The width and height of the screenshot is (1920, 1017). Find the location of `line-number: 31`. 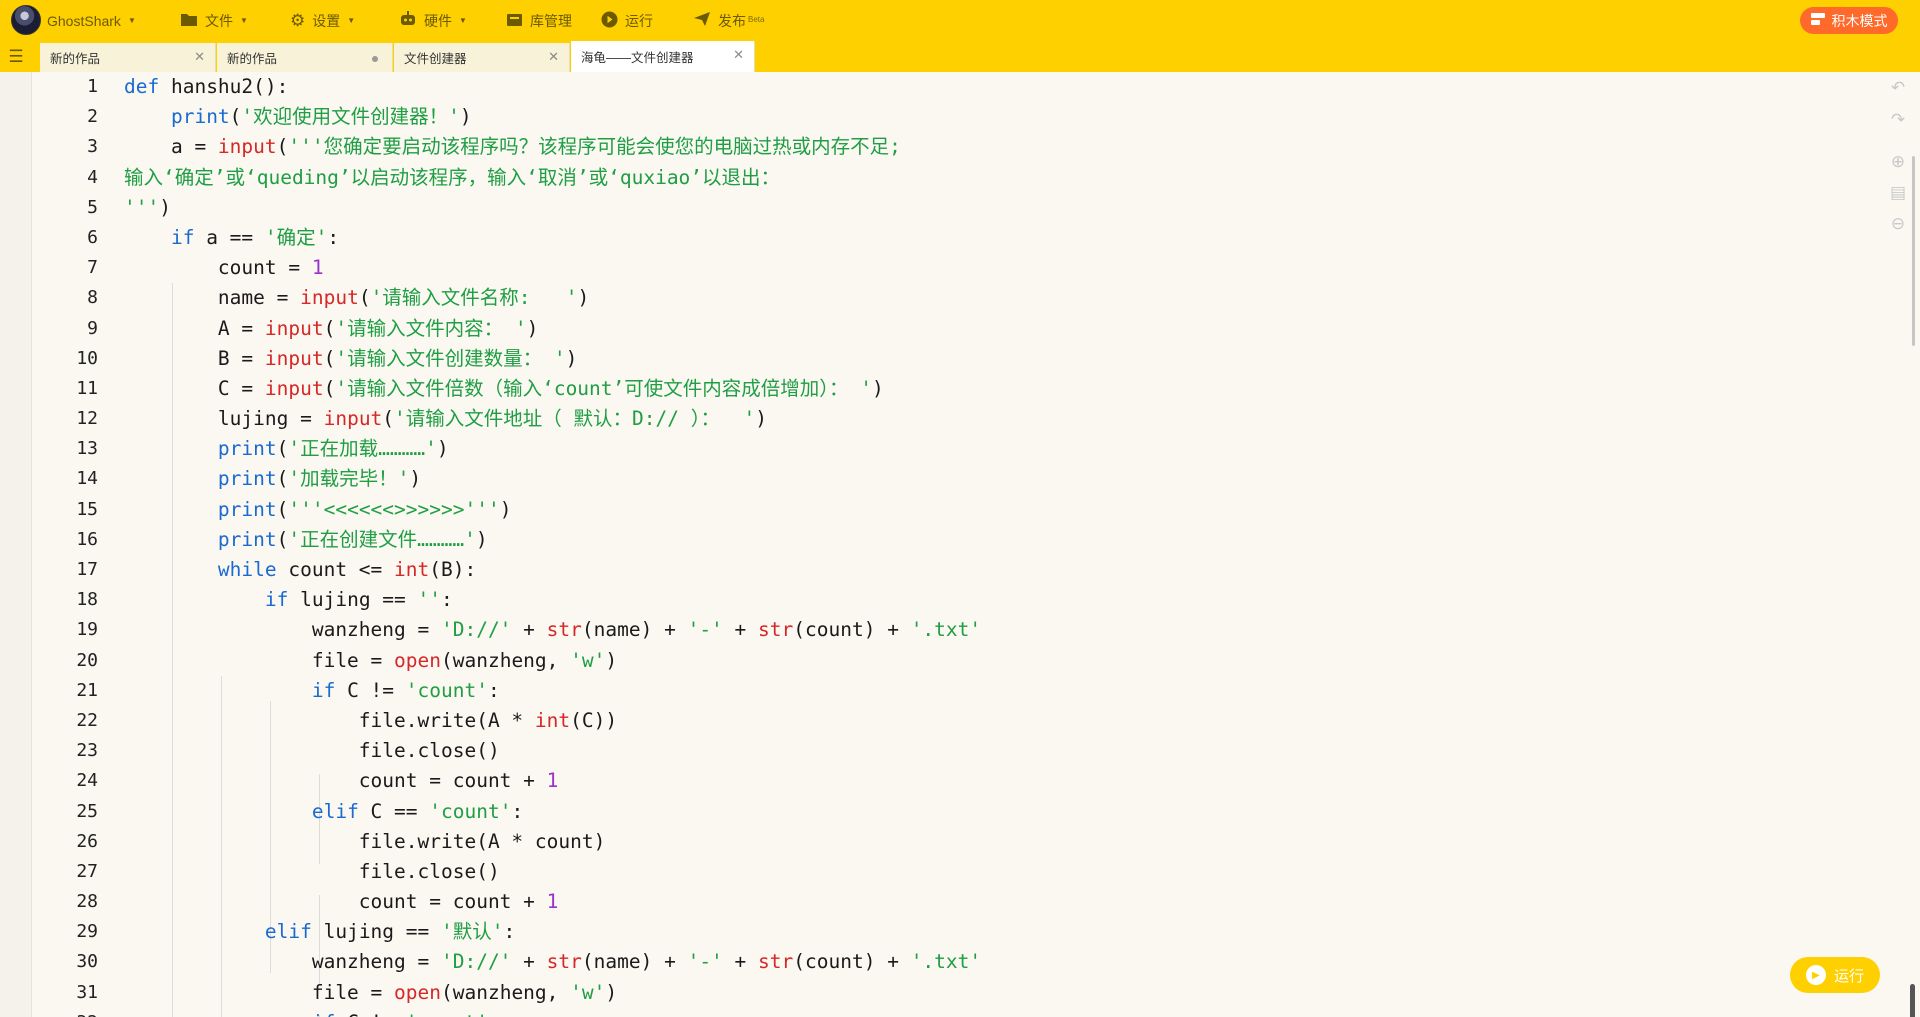

line-number: 31 is located at coordinates (87, 992).